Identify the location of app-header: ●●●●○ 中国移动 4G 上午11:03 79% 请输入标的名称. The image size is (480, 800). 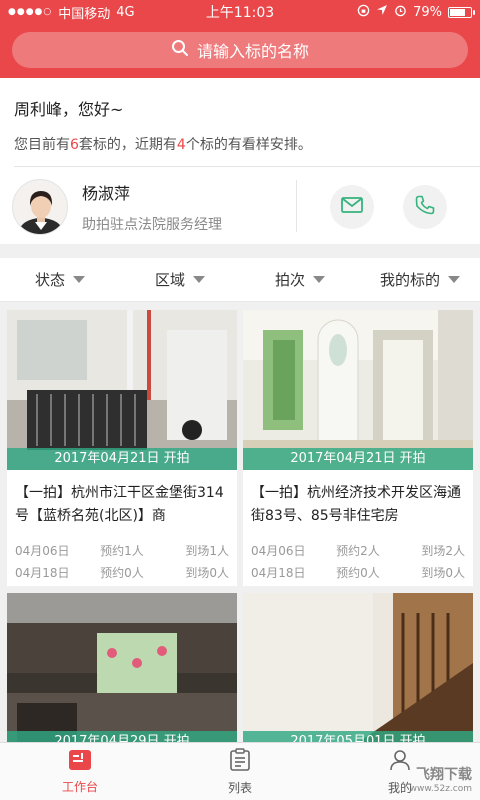
(240, 39).